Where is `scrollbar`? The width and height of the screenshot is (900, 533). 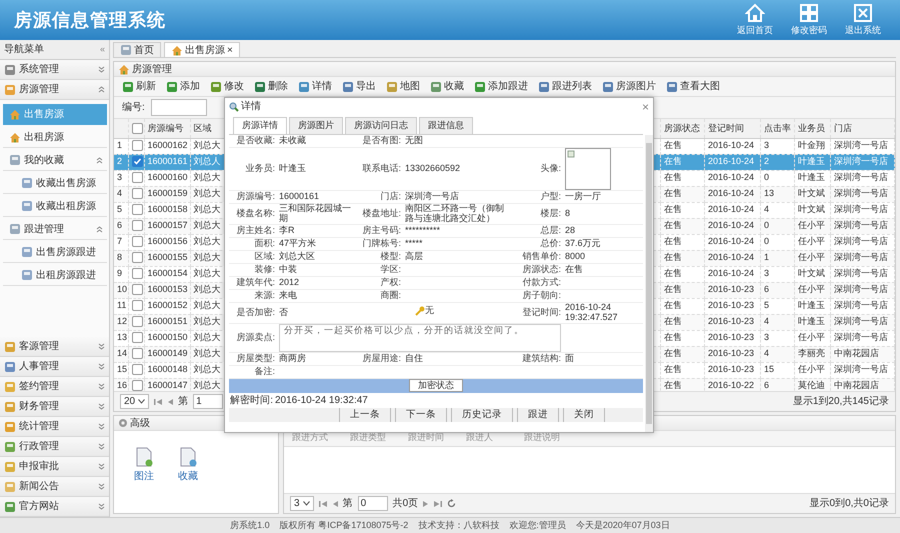 scrollbar is located at coordinates (649, 283).